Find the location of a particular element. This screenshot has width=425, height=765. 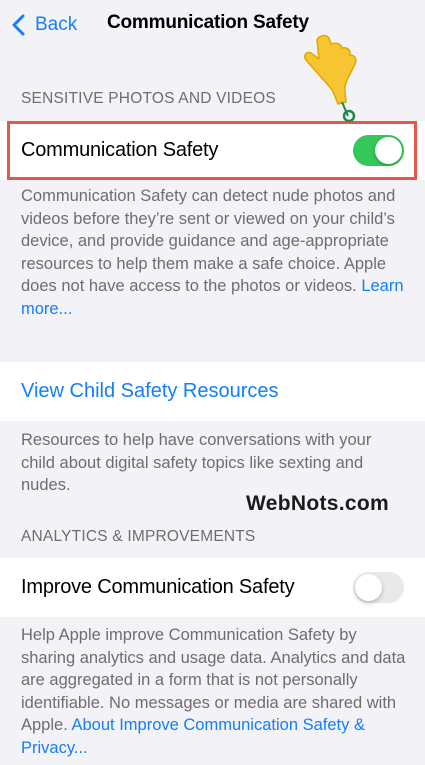

view-resources-link: View Child Safety Resources is located at coordinates (150, 391).